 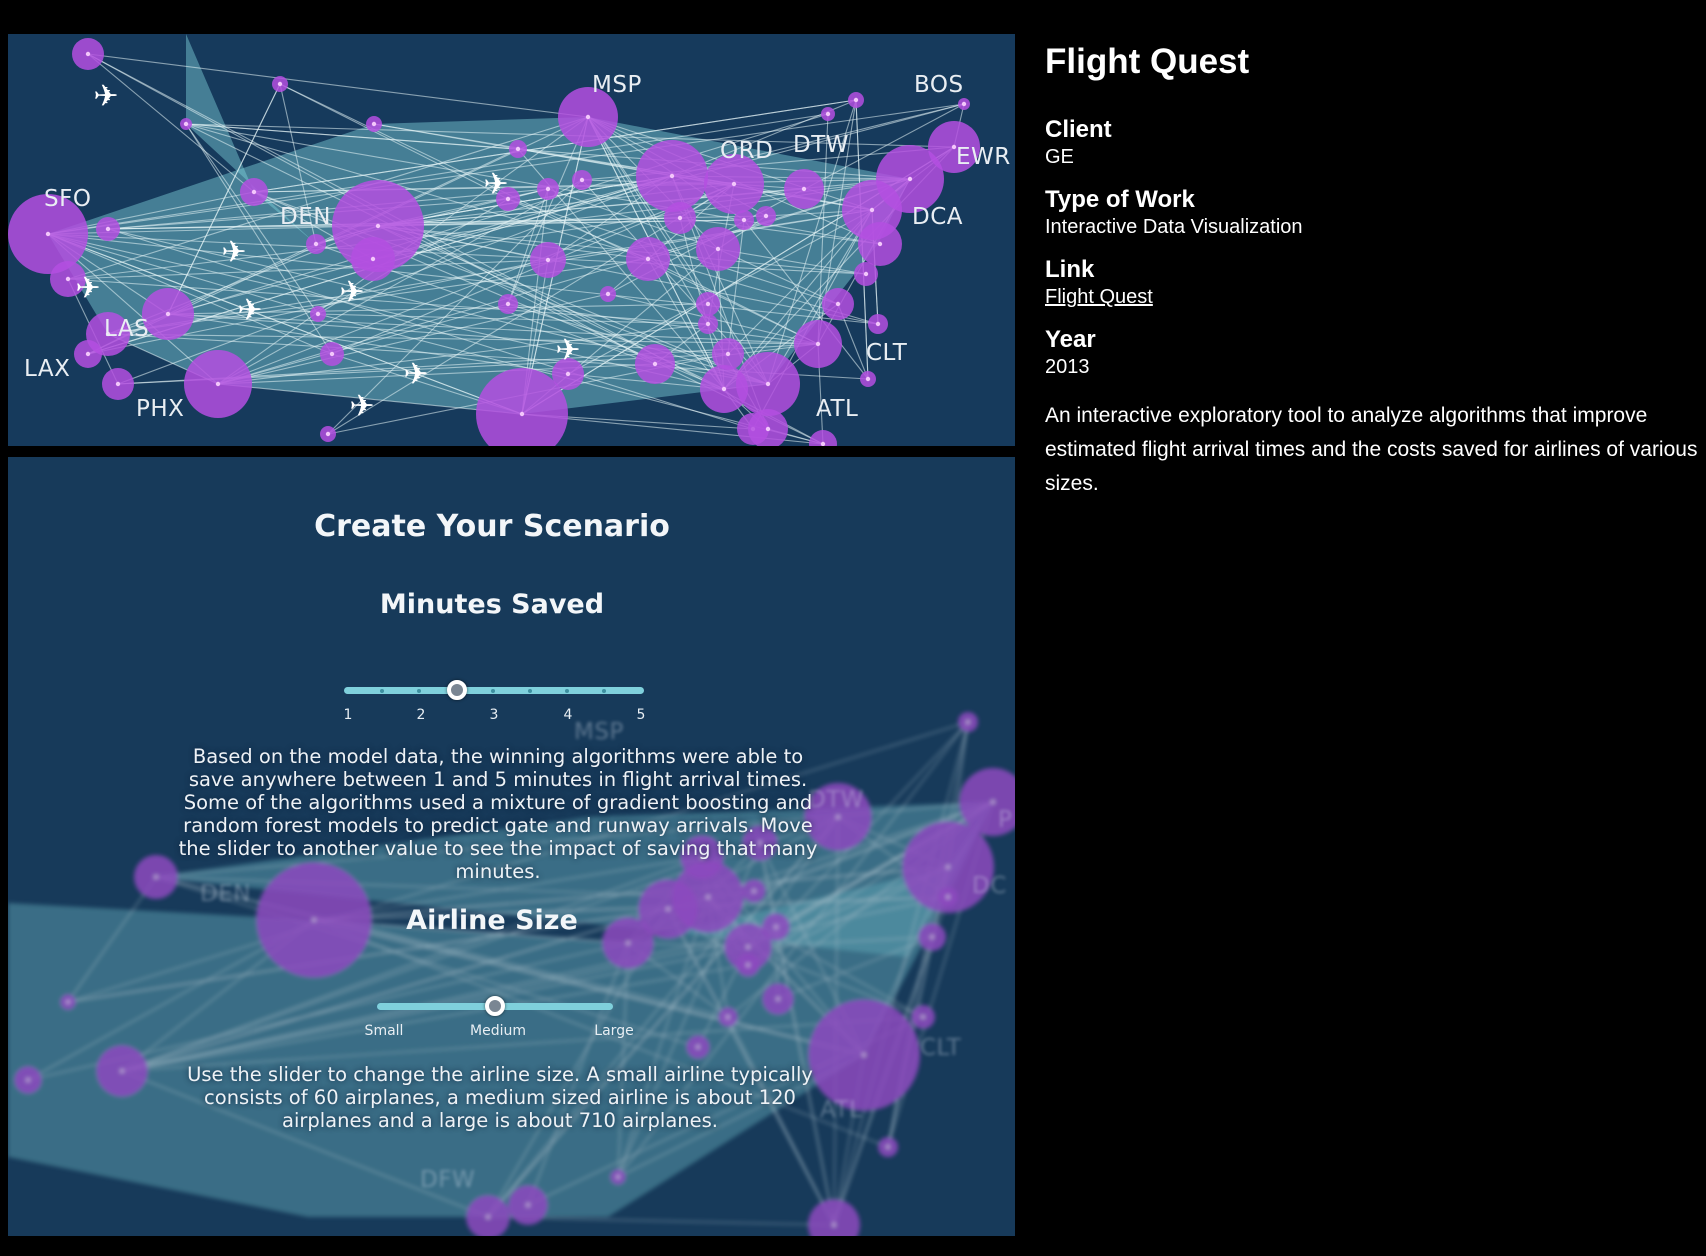 What do you see at coordinates (171, 123) in the screenshot?
I see `route-line` at bounding box center [171, 123].